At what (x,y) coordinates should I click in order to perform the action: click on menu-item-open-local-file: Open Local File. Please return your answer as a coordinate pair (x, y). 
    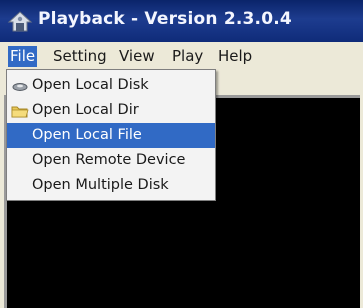
    Looking at the image, I should click on (111, 135).